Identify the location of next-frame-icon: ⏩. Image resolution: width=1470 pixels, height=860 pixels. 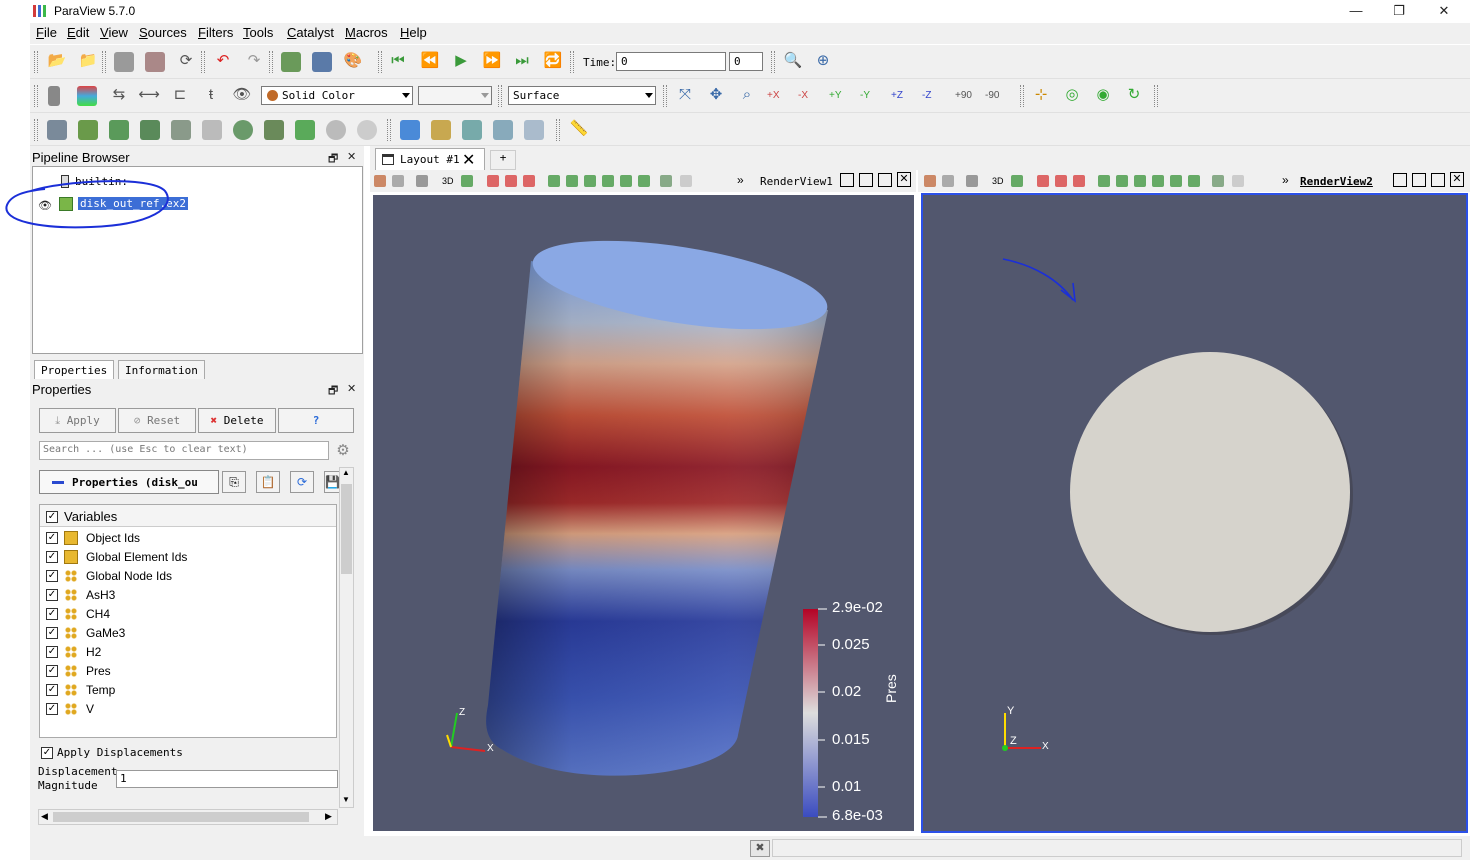
(492, 62).